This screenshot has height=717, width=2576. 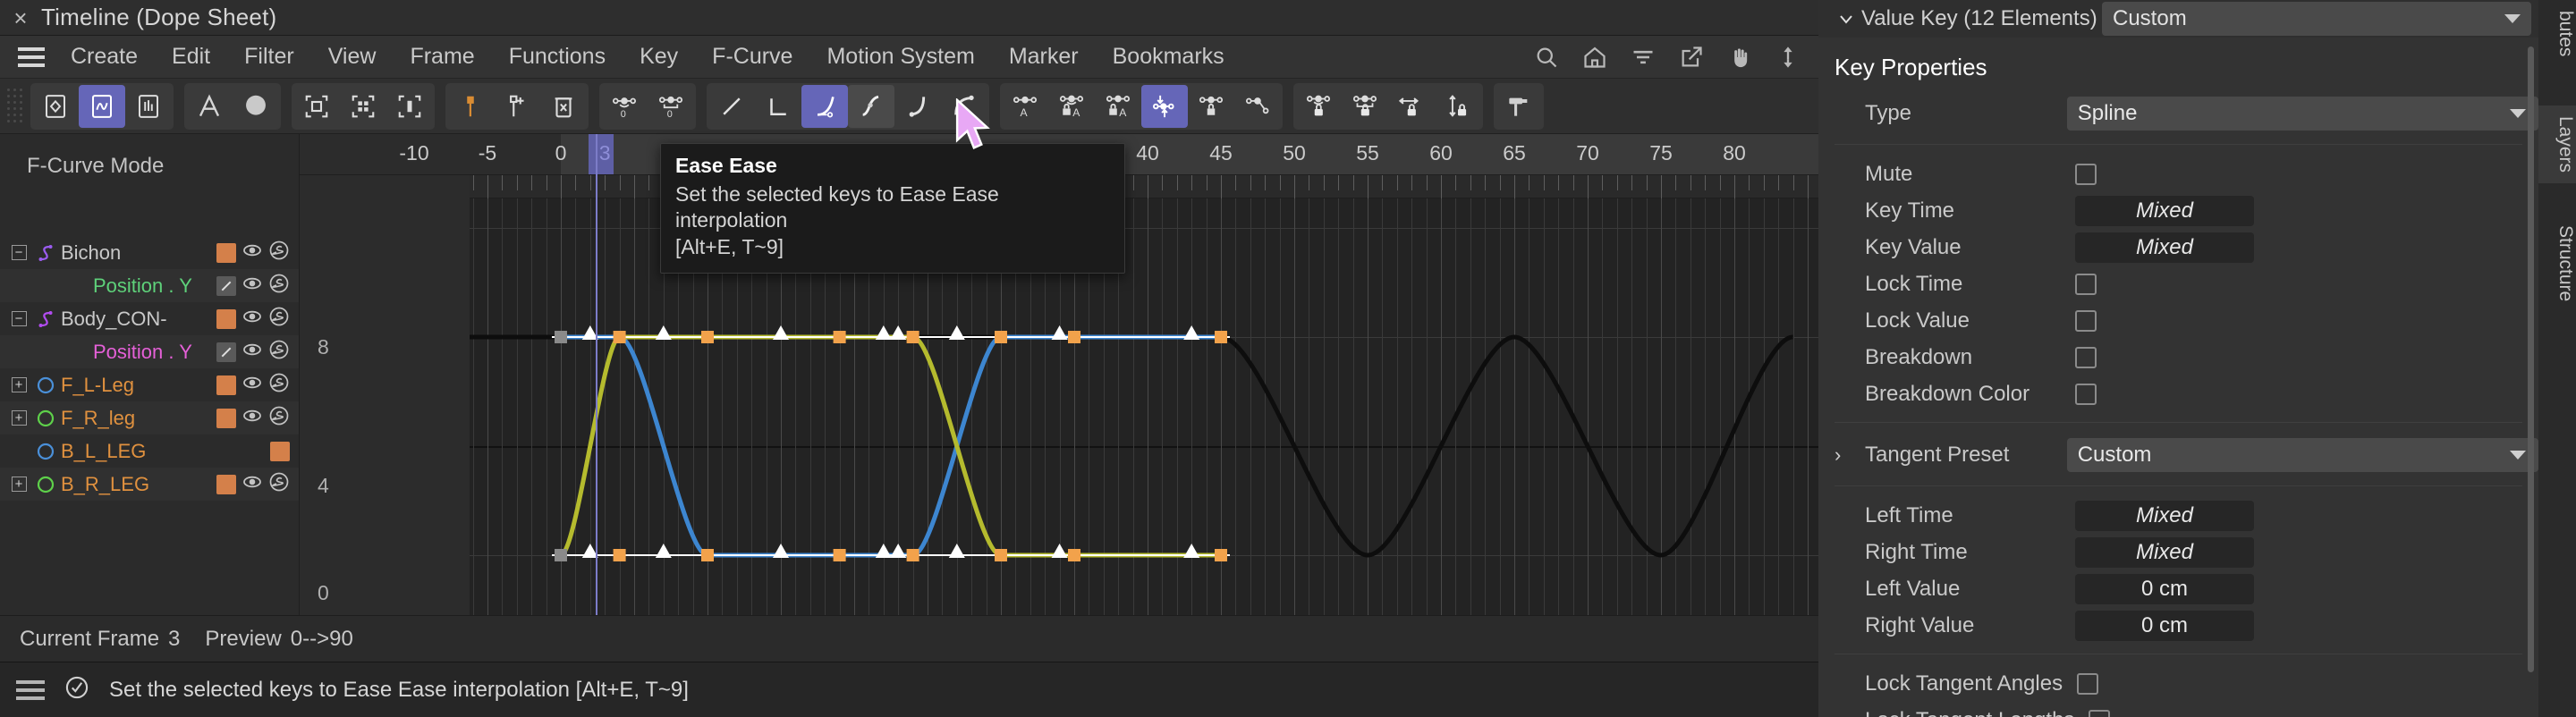 What do you see at coordinates (964, 106) in the screenshot?
I see `smooth-button` at bounding box center [964, 106].